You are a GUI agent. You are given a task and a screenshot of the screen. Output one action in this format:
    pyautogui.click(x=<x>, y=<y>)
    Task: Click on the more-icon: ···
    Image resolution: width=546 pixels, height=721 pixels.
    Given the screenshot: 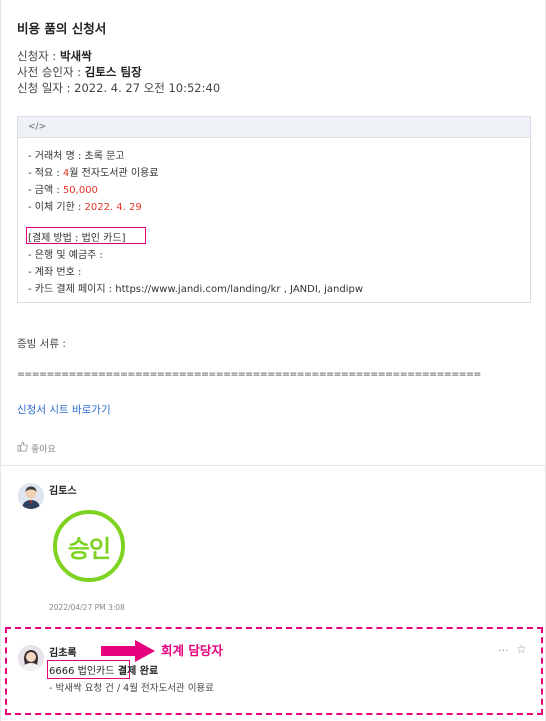 What is the action you would take?
    pyautogui.click(x=503, y=650)
    